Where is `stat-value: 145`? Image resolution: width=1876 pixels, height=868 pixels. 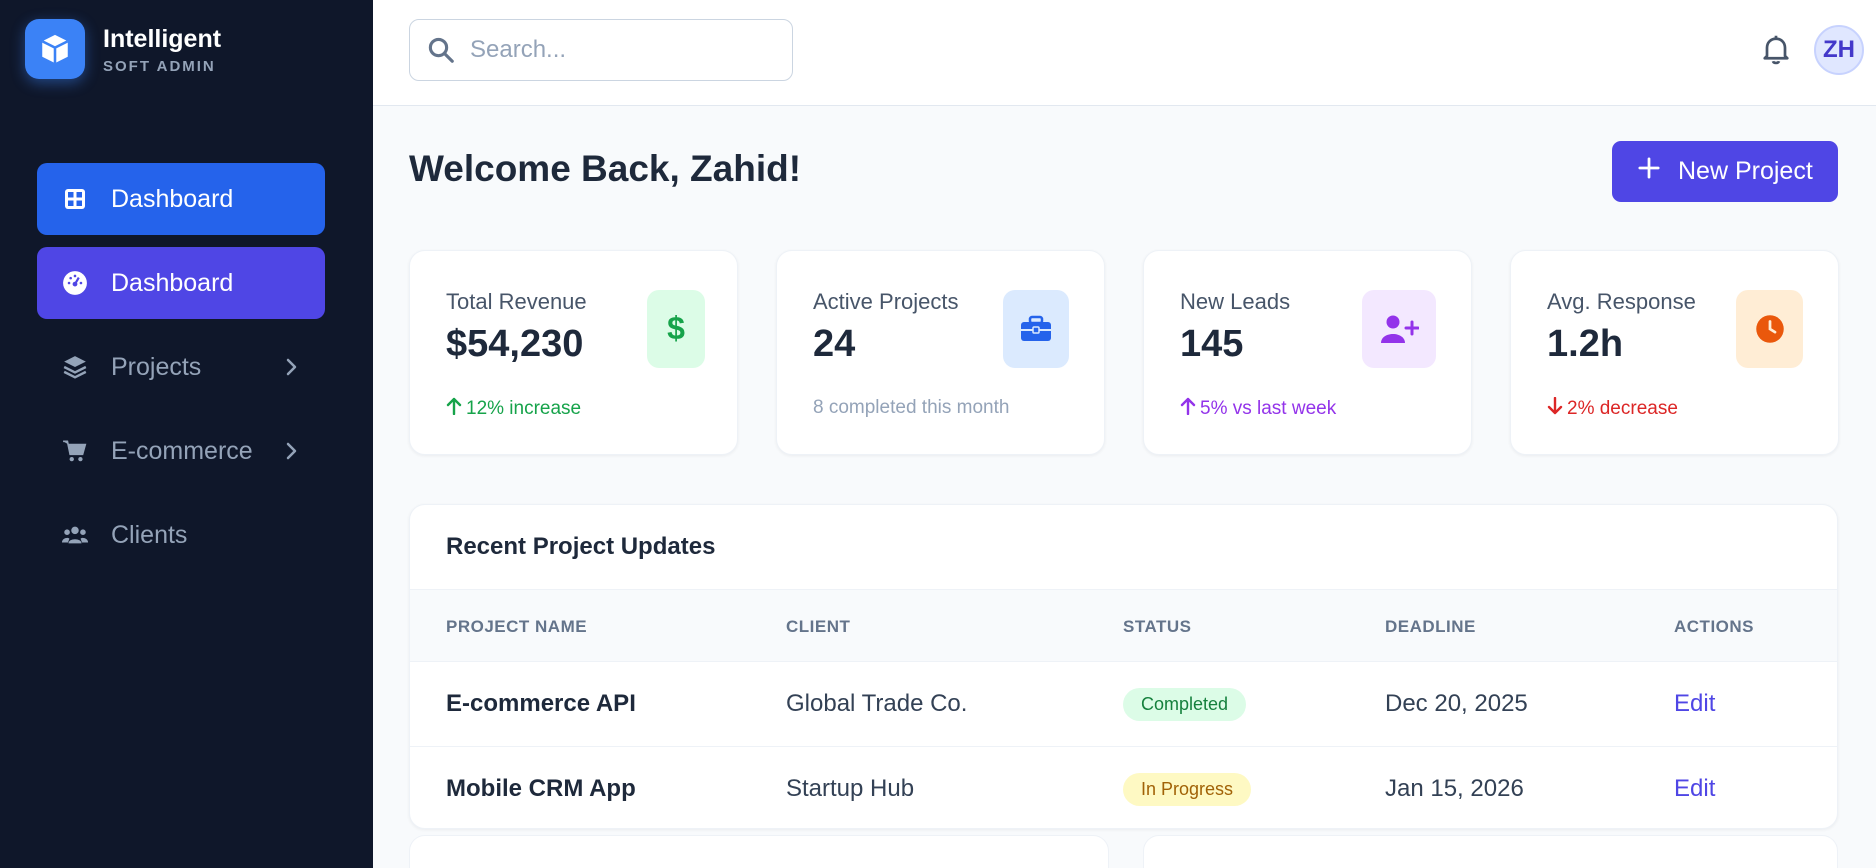
stat-value: 145 is located at coordinates (1212, 344).